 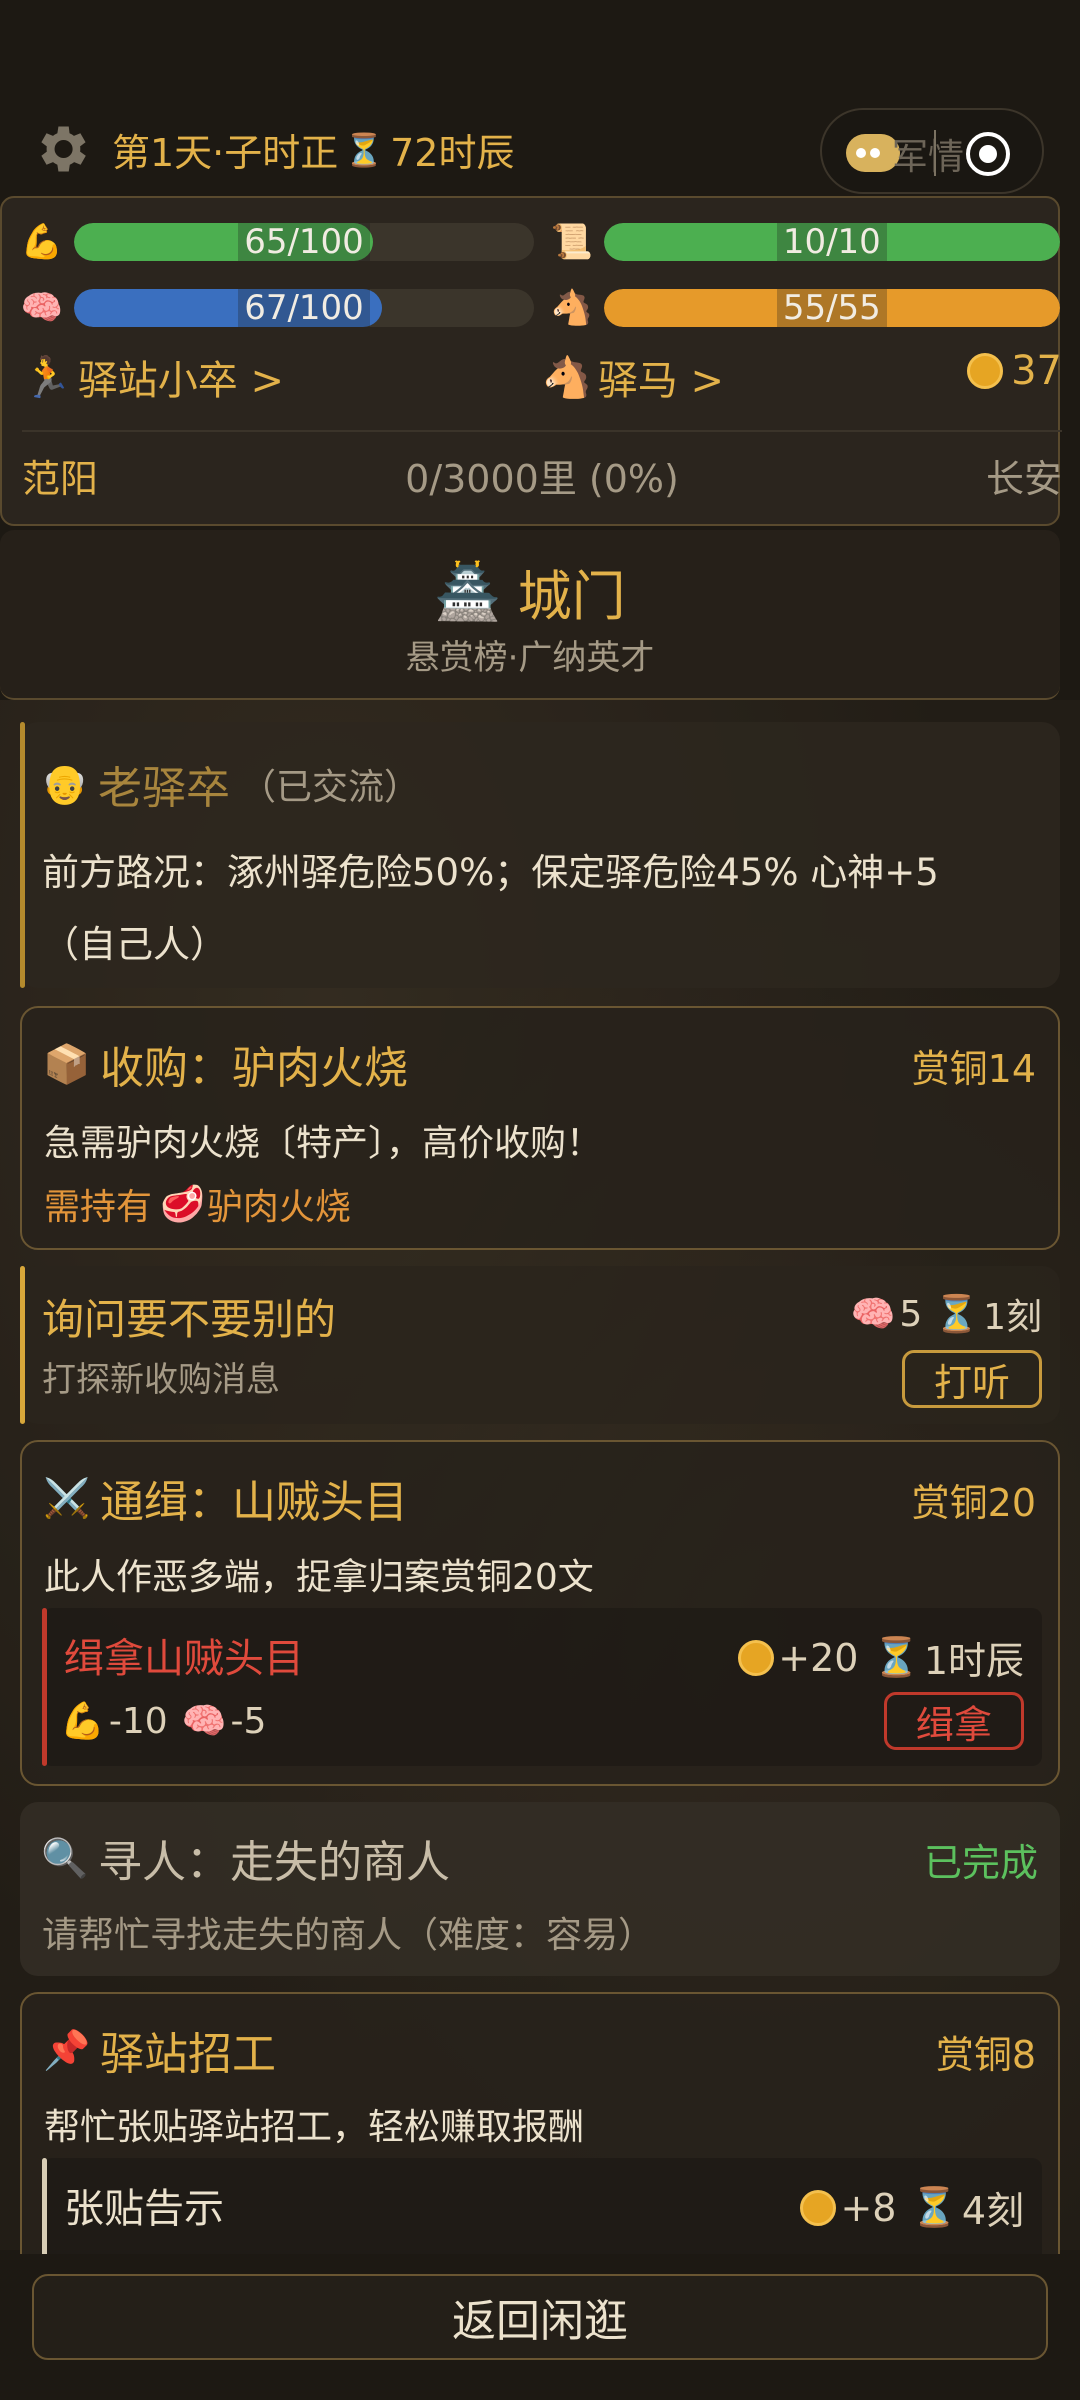 I want to click on gear-icon, so click(x=61, y=149).